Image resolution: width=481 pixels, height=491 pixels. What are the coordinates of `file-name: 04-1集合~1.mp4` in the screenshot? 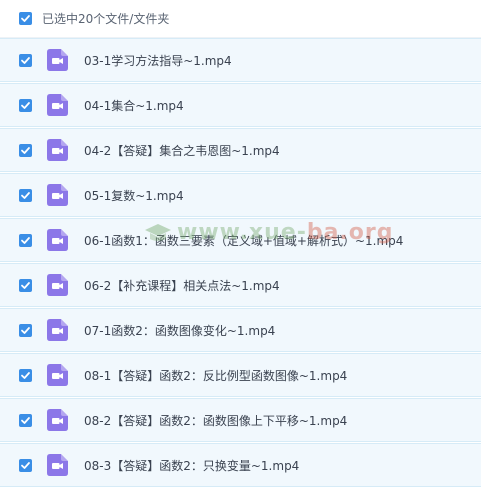 It's located at (134, 105).